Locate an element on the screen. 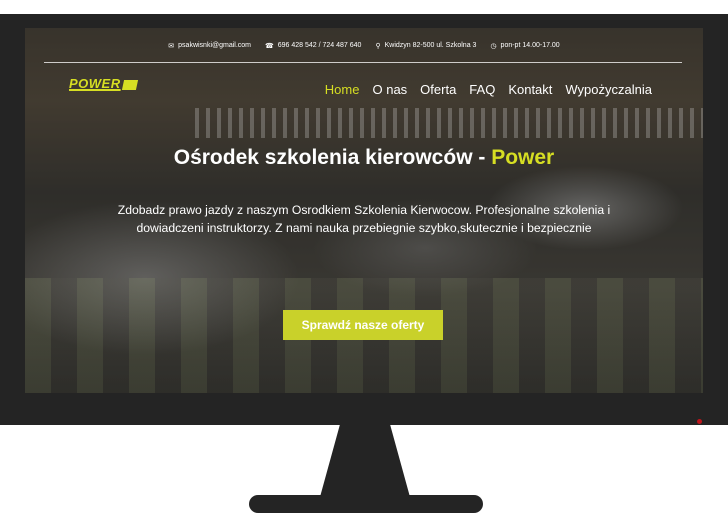 The width and height of the screenshot is (728, 514). phone-icon: ☎ is located at coordinates (269, 46).